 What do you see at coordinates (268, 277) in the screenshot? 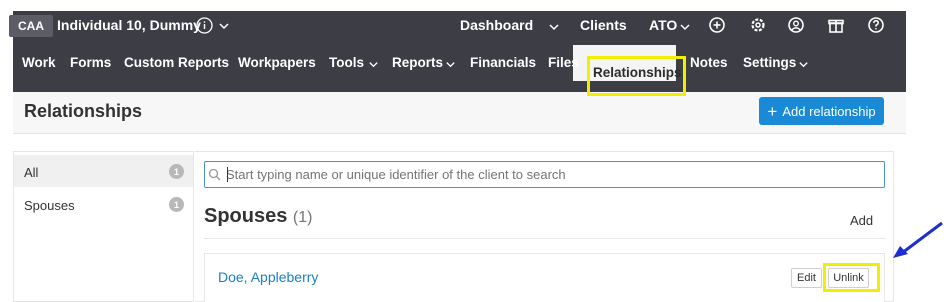
I see `relationship-name-link: Doe, Appleberry` at bounding box center [268, 277].